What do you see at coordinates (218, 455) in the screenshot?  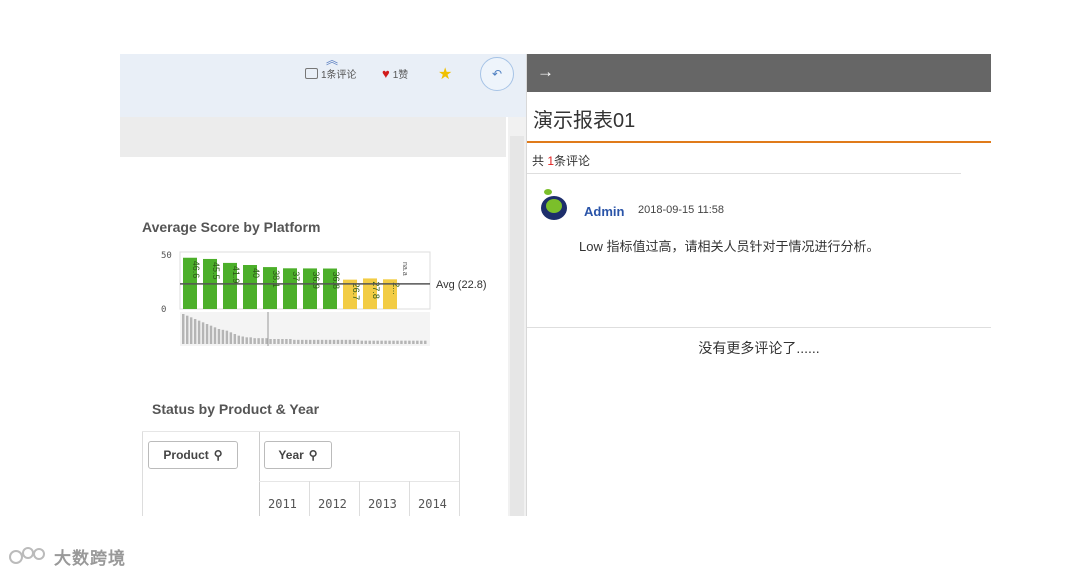 I see `search-icon: ⚲` at bounding box center [218, 455].